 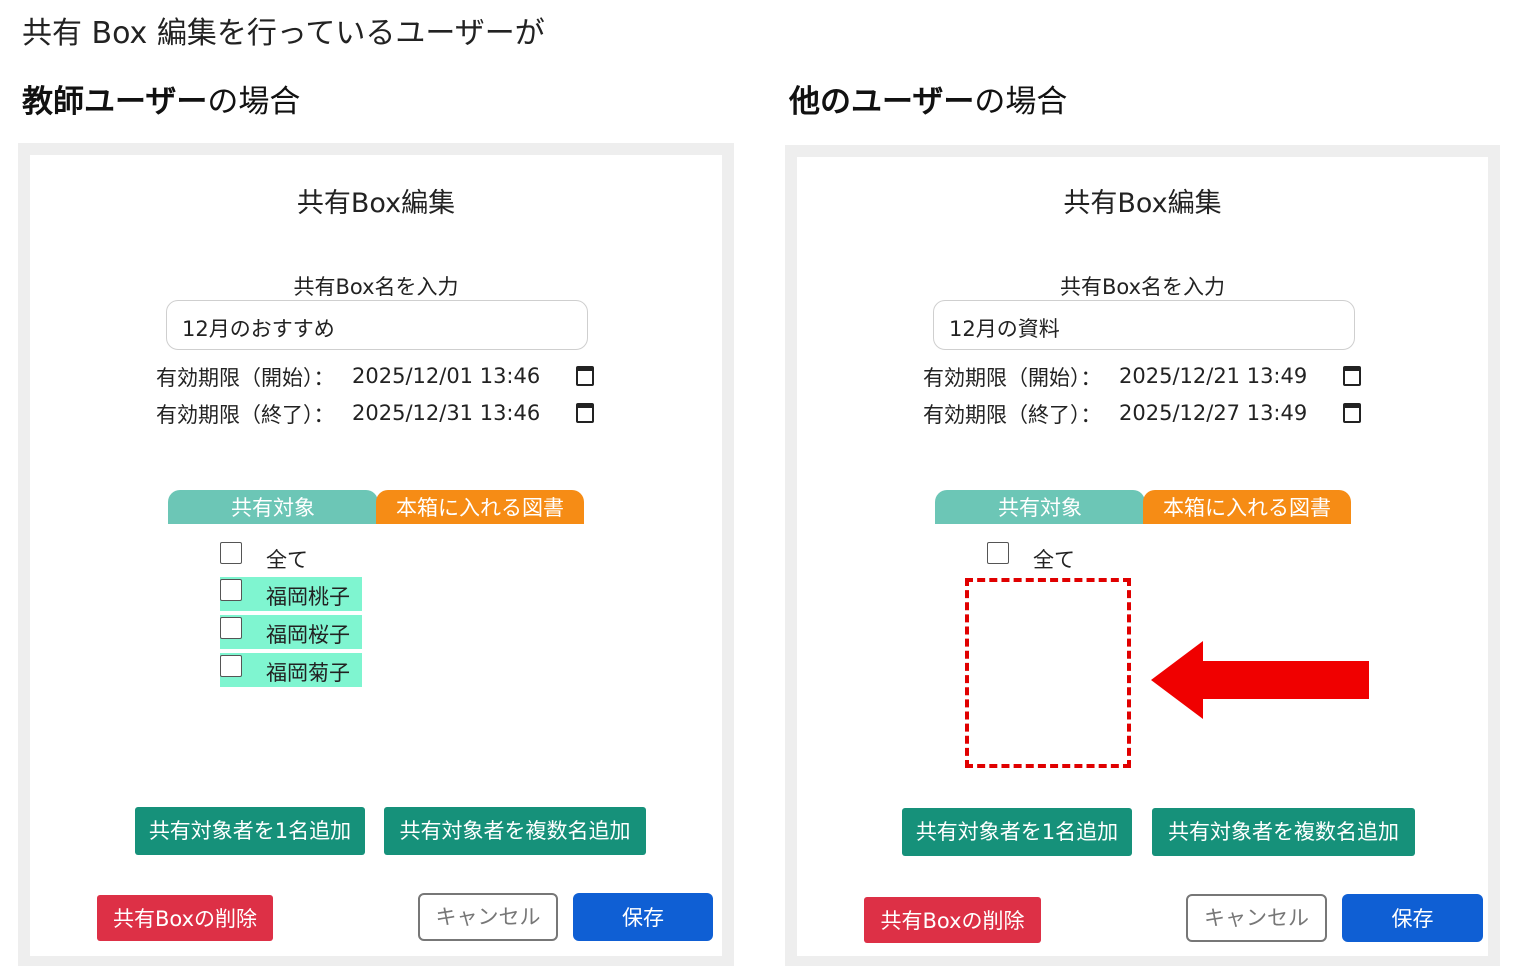 I want to click on right-caption-rest: の場合, so click(x=1021, y=102).